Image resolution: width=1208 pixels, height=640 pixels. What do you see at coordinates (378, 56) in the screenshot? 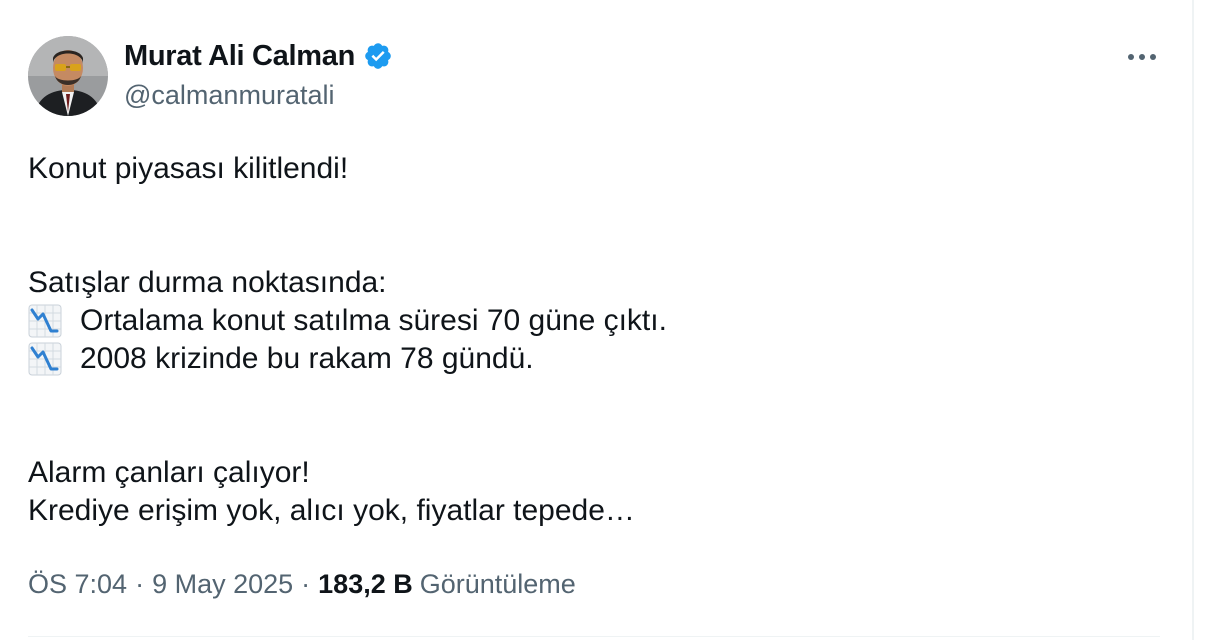
I see `verified-badge-icon` at bounding box center [378, 56].